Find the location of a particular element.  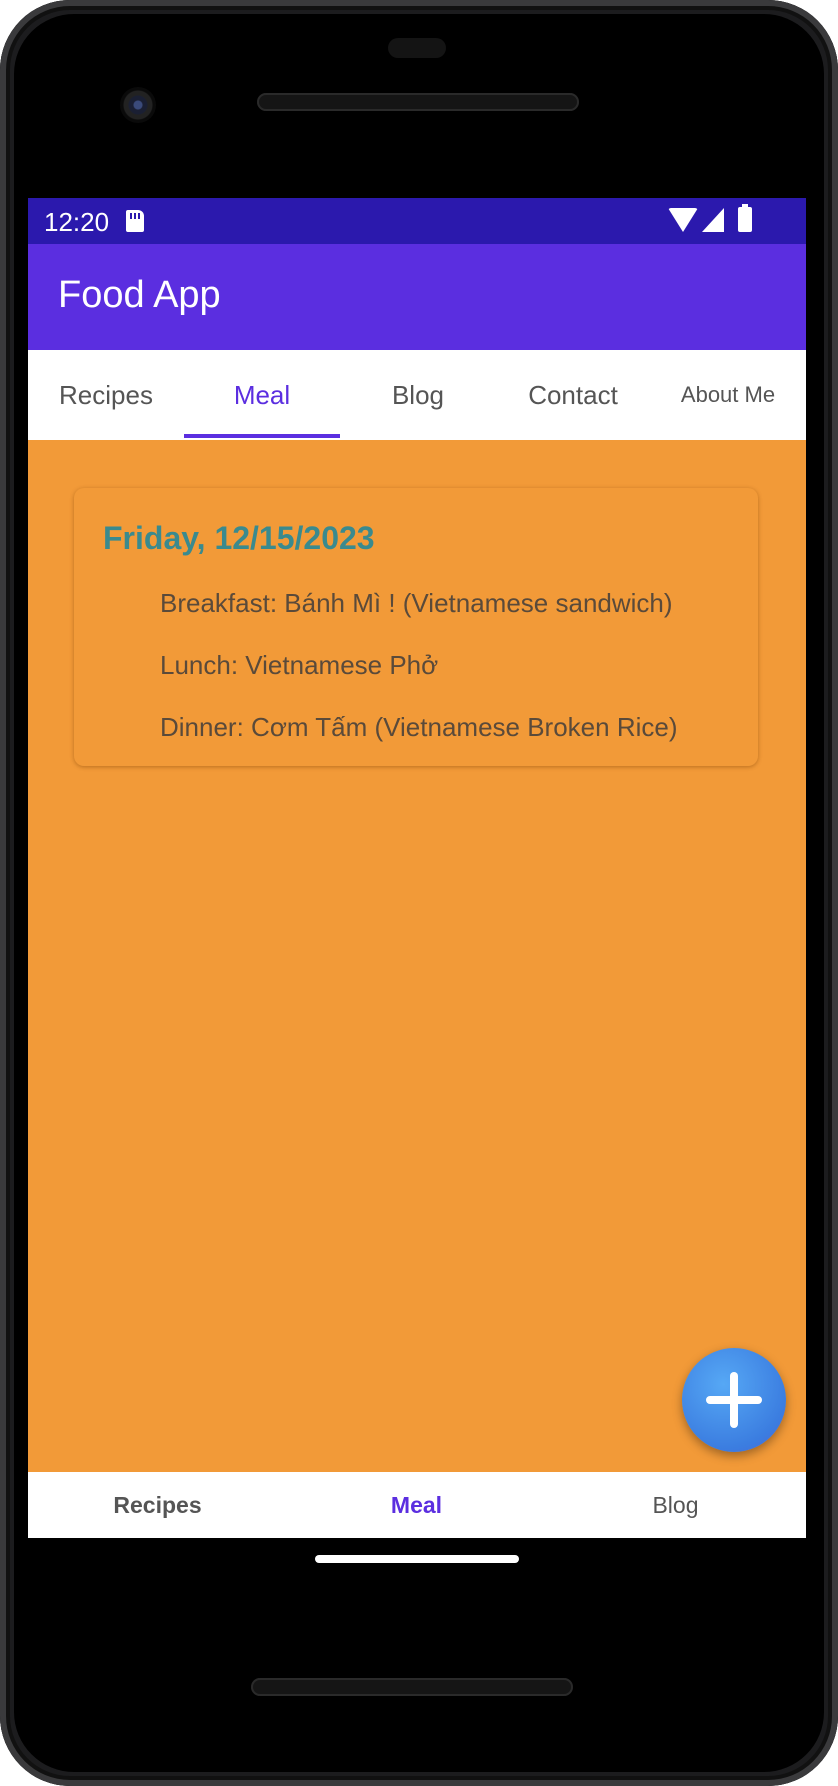

meal-date: Friday, 12/15/2023 is located at coordinates (239, 538).